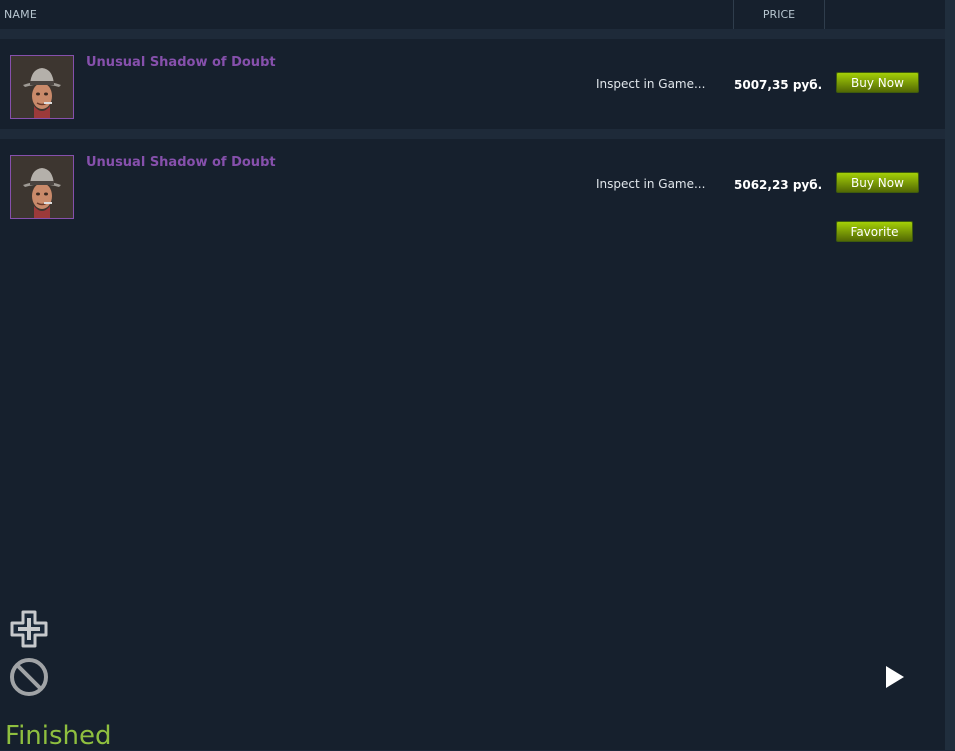  What do you see at coordinates (778, 85) in the screenshot?
I see `item-price: 5007,35 руб.` at bounding box center [778, 85].